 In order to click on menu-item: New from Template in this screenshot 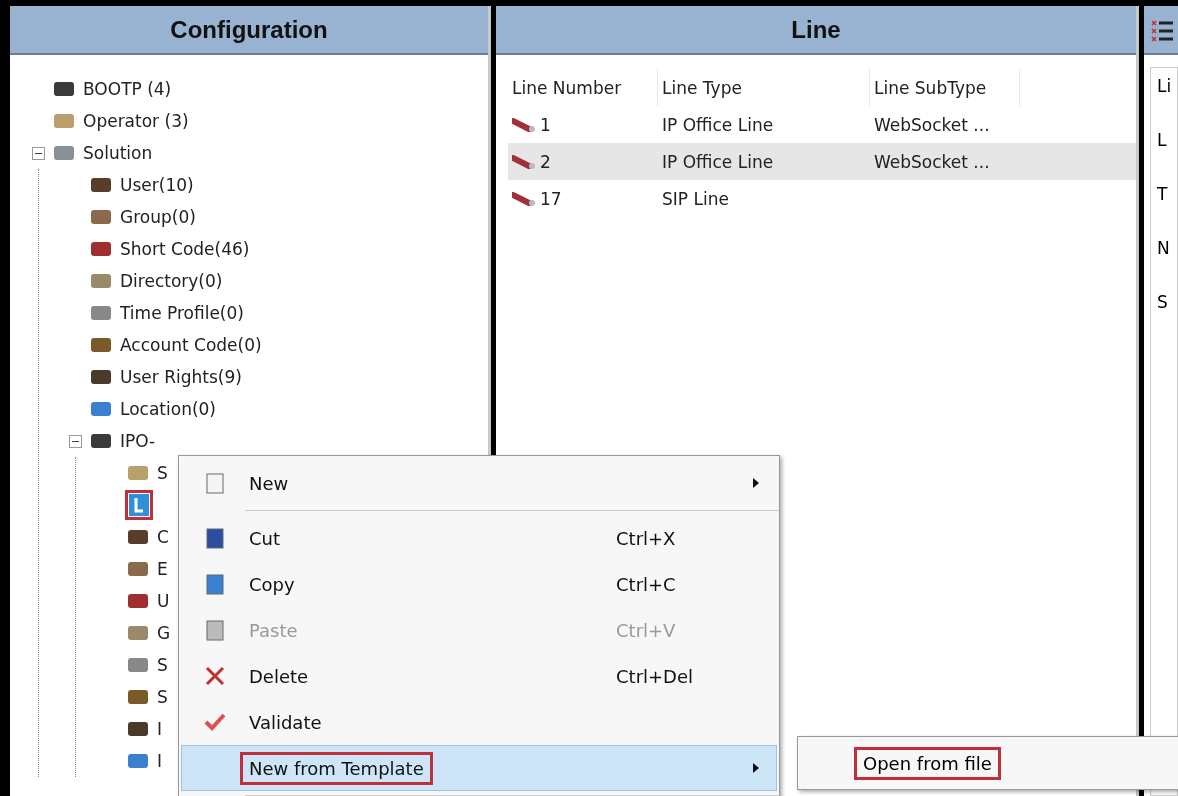, I will do `click(479, 768)`.